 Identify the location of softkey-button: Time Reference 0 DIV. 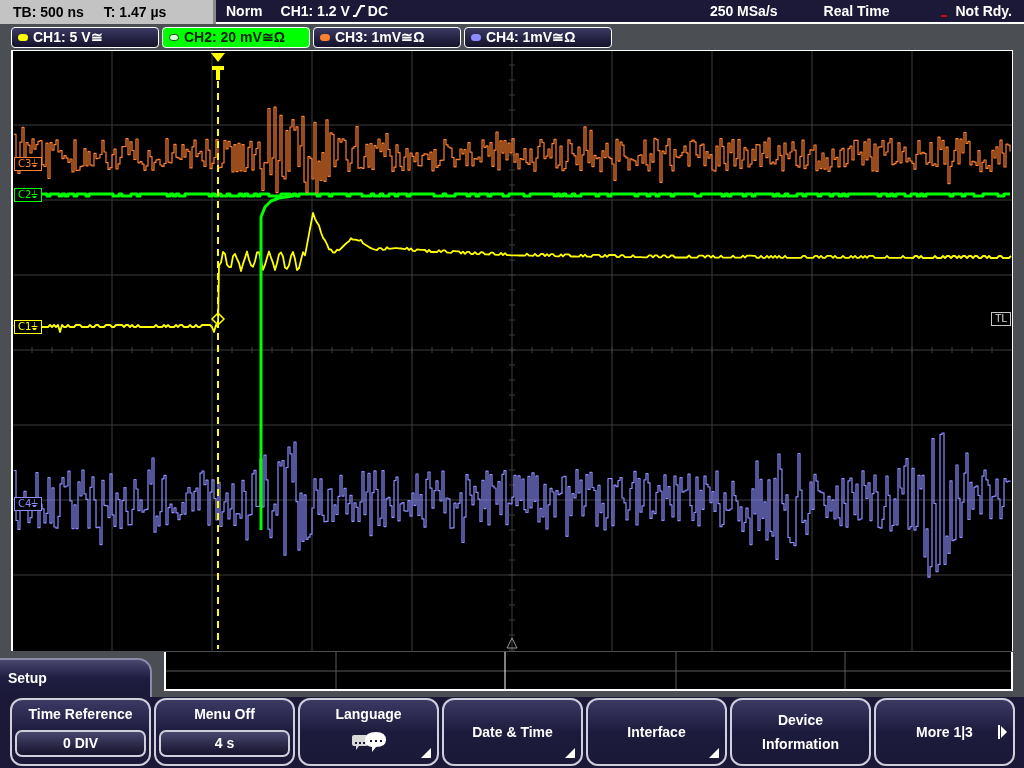
(80, 732).